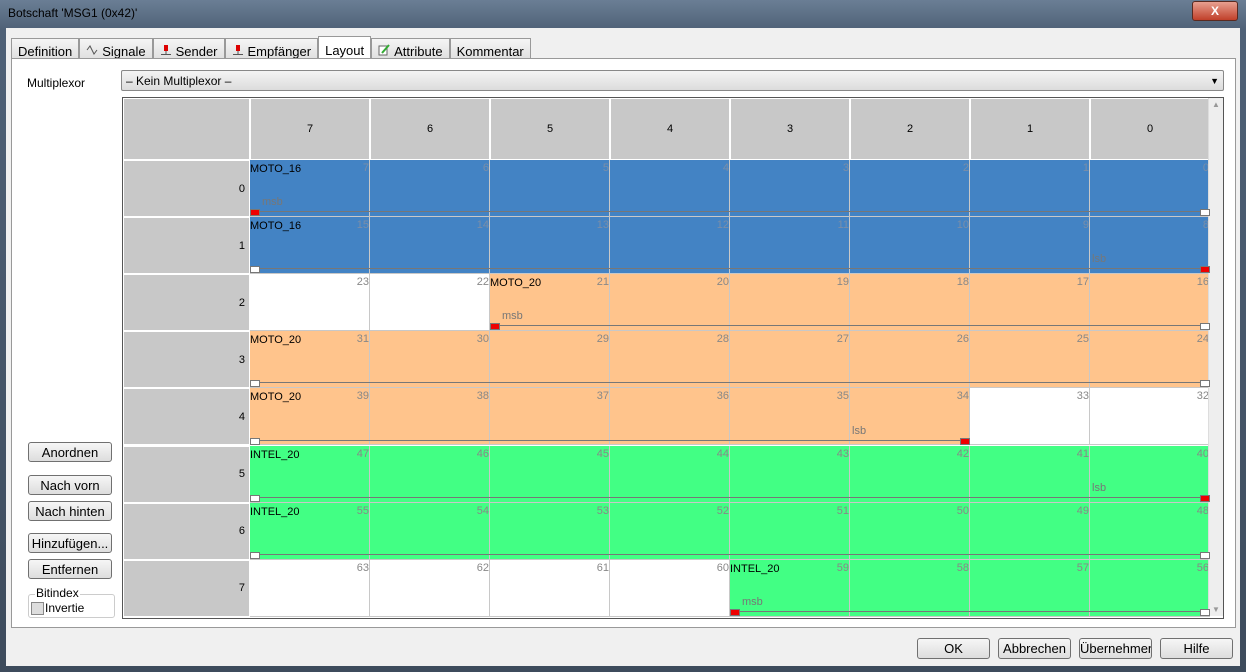 The height and width of the screenshot is (672, 1246). Describe the element at coordinates (430, 129) in the screenshot. I see `column-header: 6` at that location.